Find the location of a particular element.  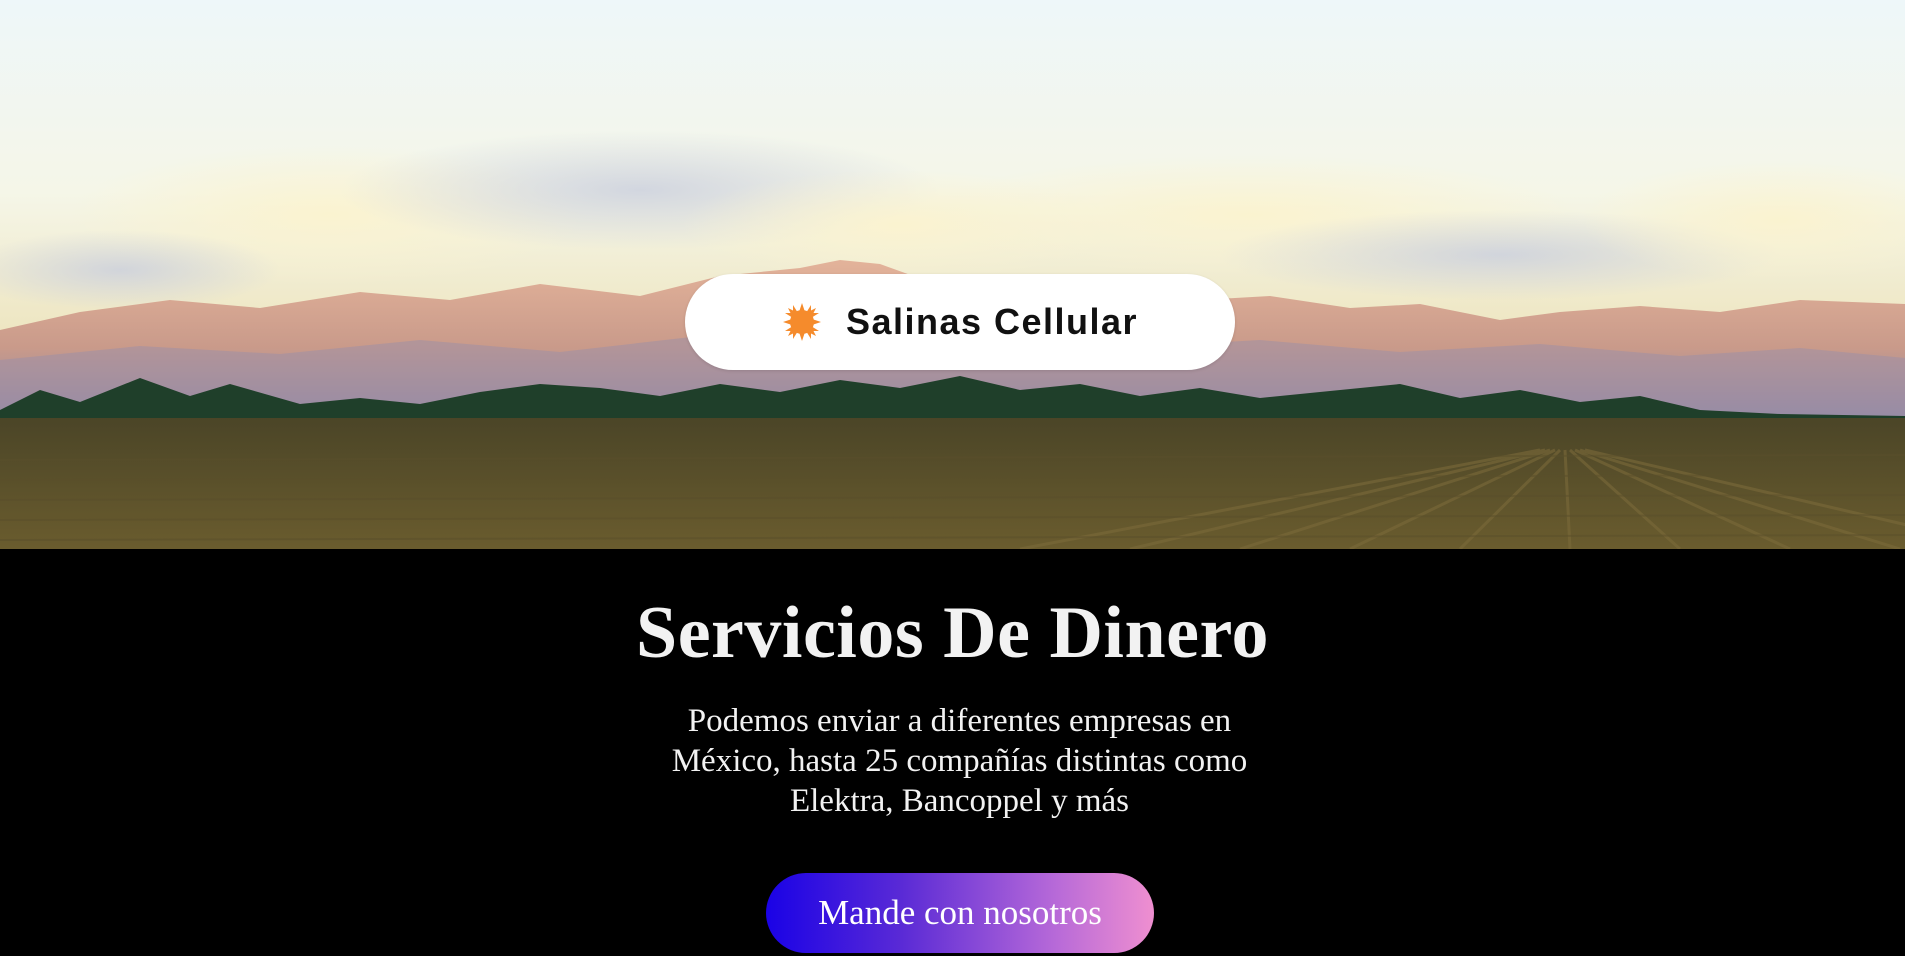

section-title: Servicios De Dinero is located at coordinates (952, 633).